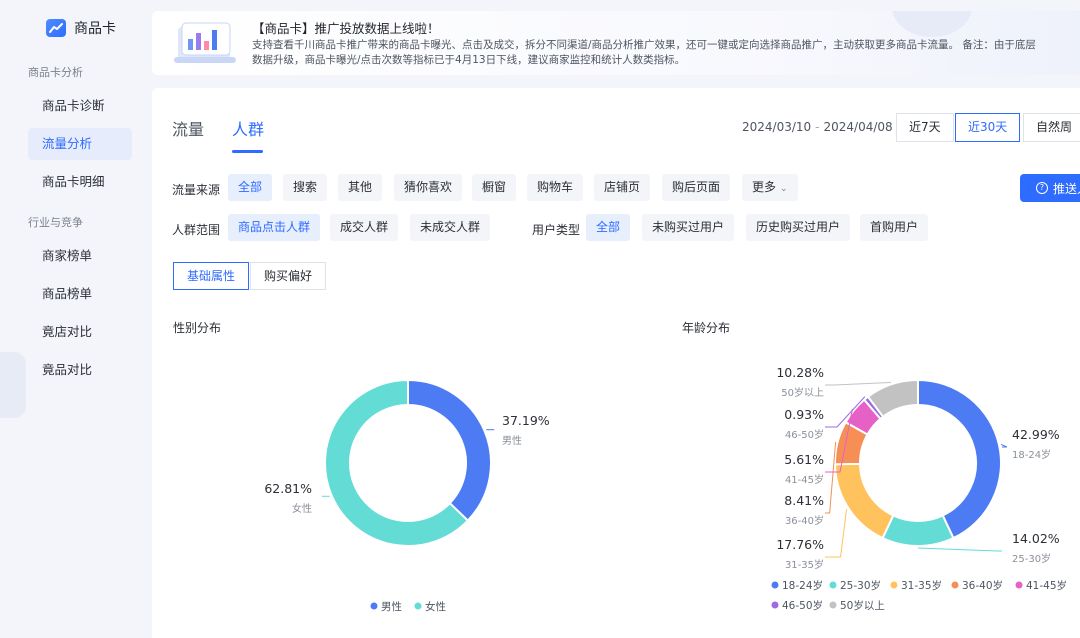  What do you see at coordinates (804, 434) in the screenshot?
I see `category-label: 46-50岁` at bounding box center [804, 434].